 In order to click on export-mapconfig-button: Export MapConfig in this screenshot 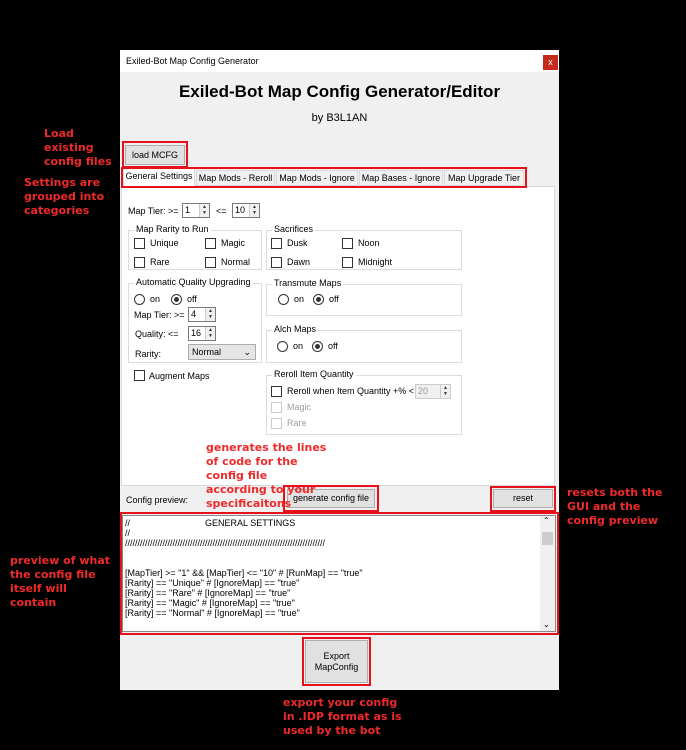, I will do `click(336, 661)`.